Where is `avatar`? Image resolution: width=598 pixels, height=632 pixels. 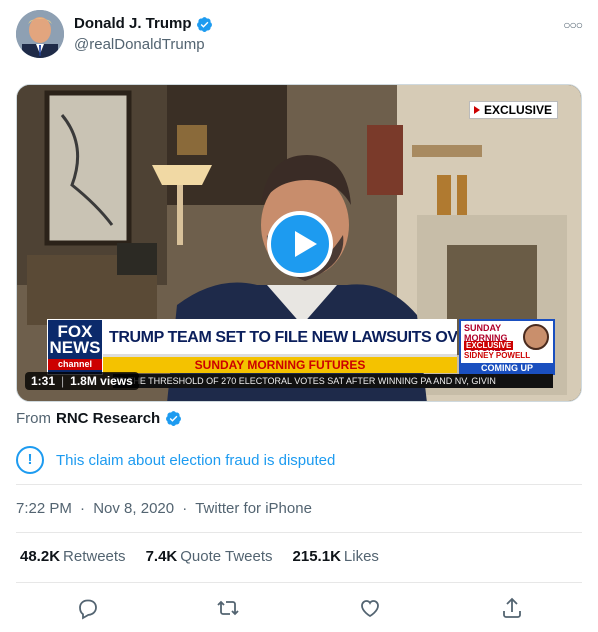 avatar is located at coordinates (40, 34).